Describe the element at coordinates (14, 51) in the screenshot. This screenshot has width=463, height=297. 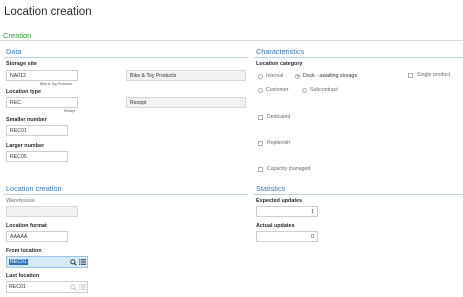
I see `data-panel-title: Data` at that location.